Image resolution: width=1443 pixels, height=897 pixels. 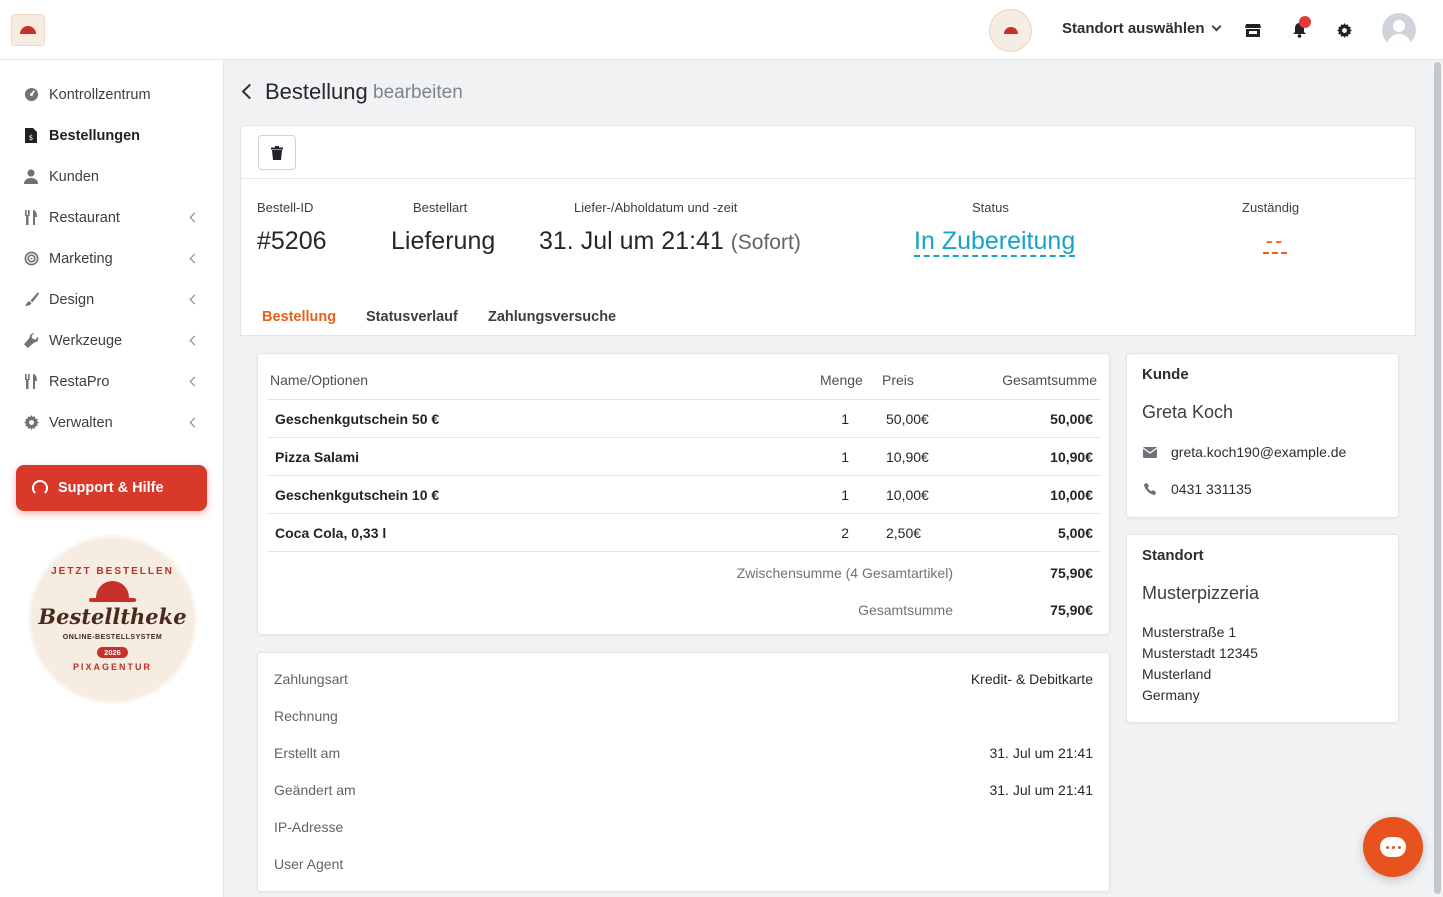 I want to click on badge-subtitle: ONLINE-BESTELLSYSTEM, so click(x=112, y=637).